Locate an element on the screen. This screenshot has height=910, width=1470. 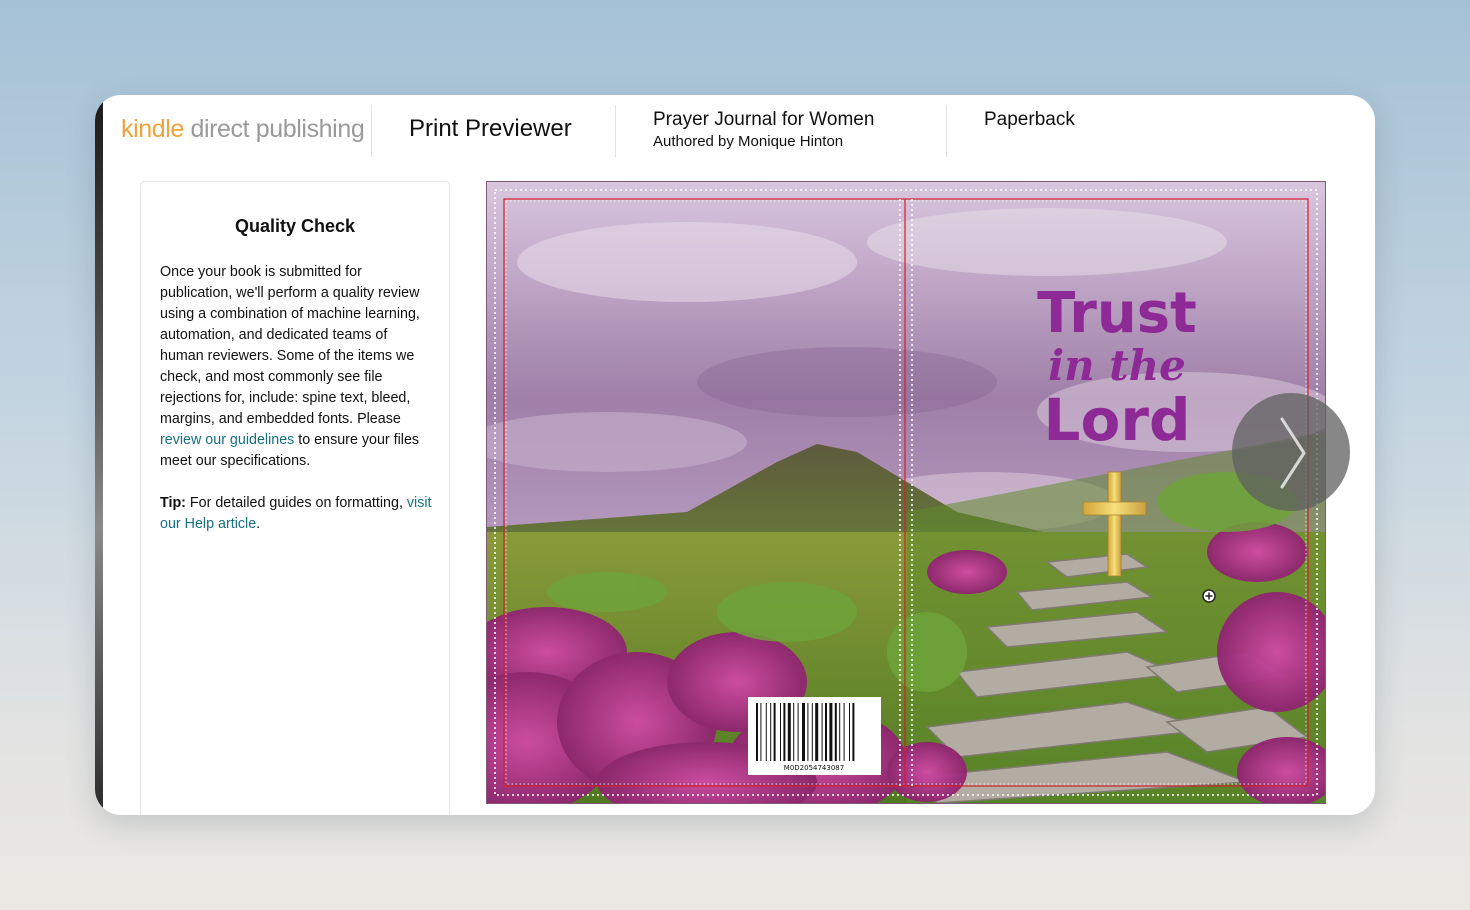
tip-text: For detailed guides on formatting, is located at coordinates (296, 503).